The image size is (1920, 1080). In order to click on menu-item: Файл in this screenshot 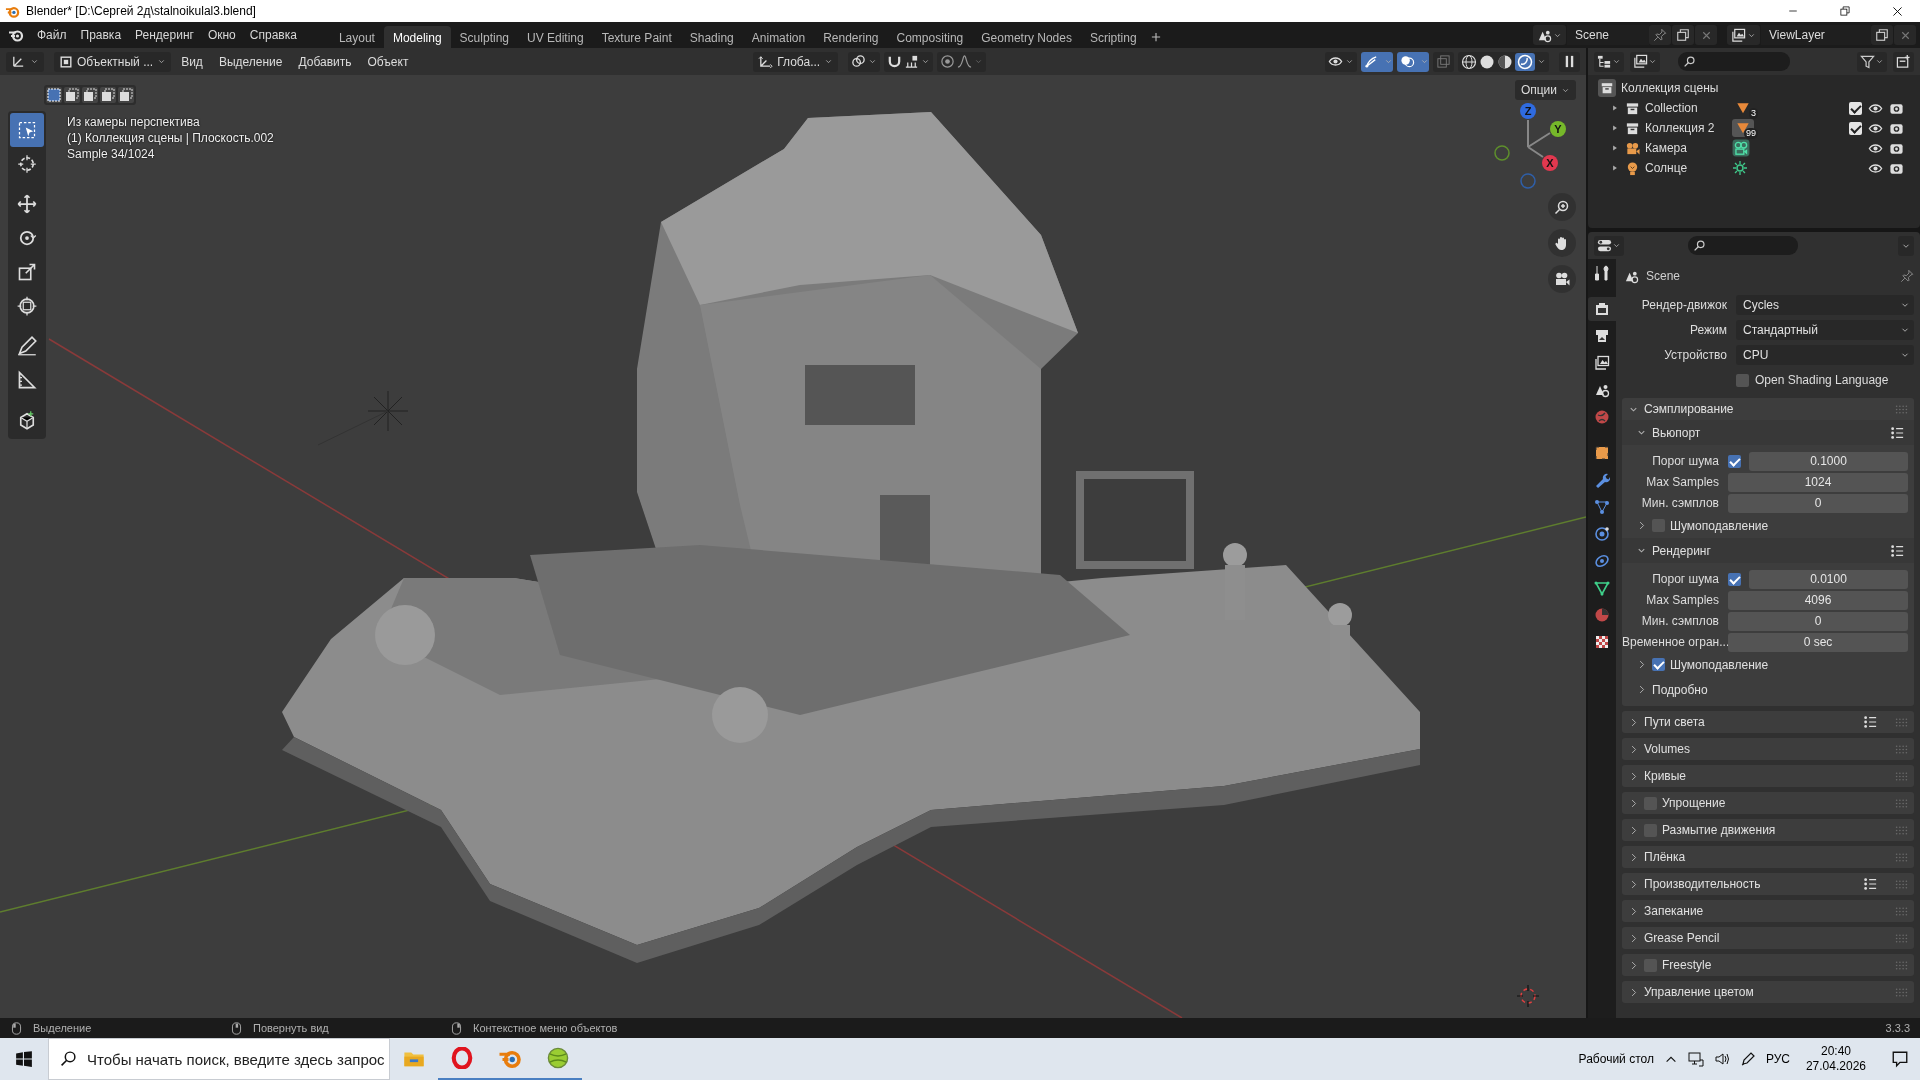, I will do `click(52, 35)`.